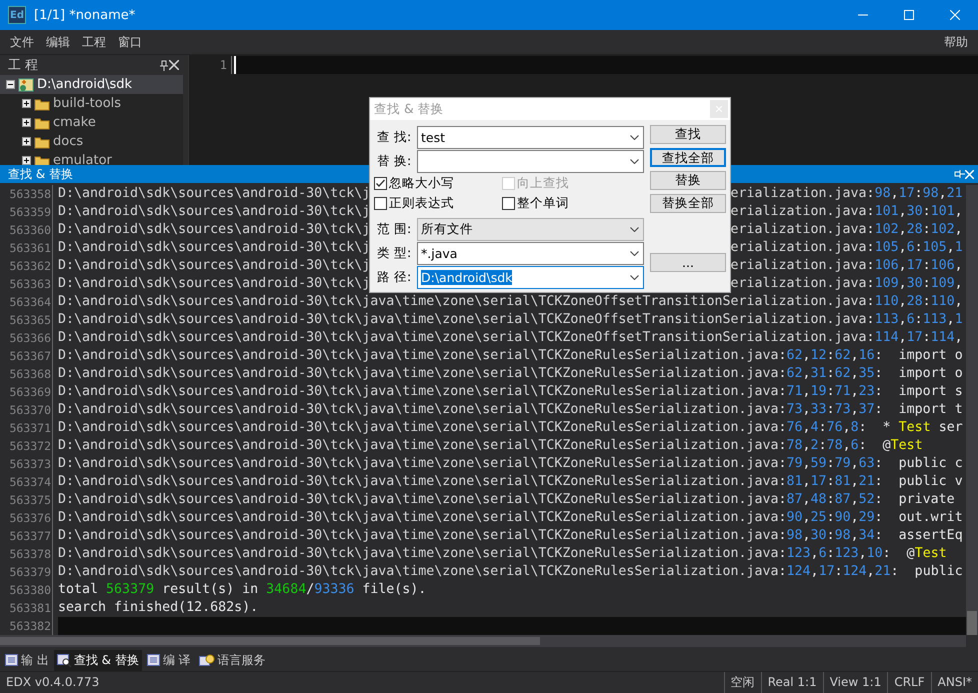  What do you see at coordinates (26, 590) in the screenshot?
I see `line-number: 563380` at bounding box center [26, 590].